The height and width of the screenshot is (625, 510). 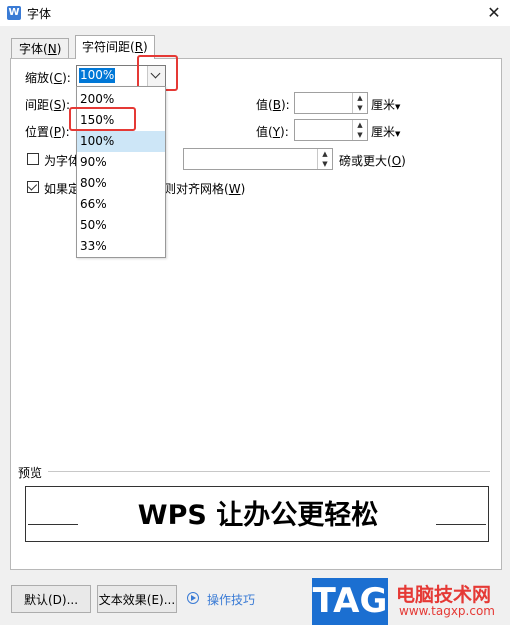 What do you see at coordinates (121, 162) in the screenshot?
I see `scale-option: 90%` at bounding box center [121, 162].